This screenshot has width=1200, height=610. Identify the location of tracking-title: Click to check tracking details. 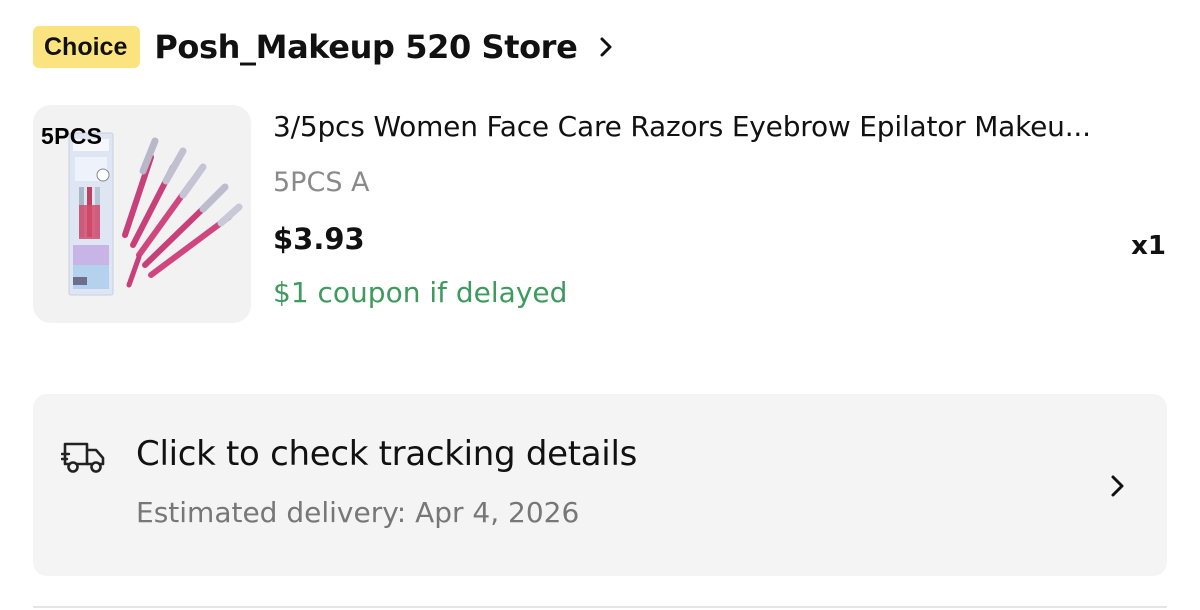
(386, 454).